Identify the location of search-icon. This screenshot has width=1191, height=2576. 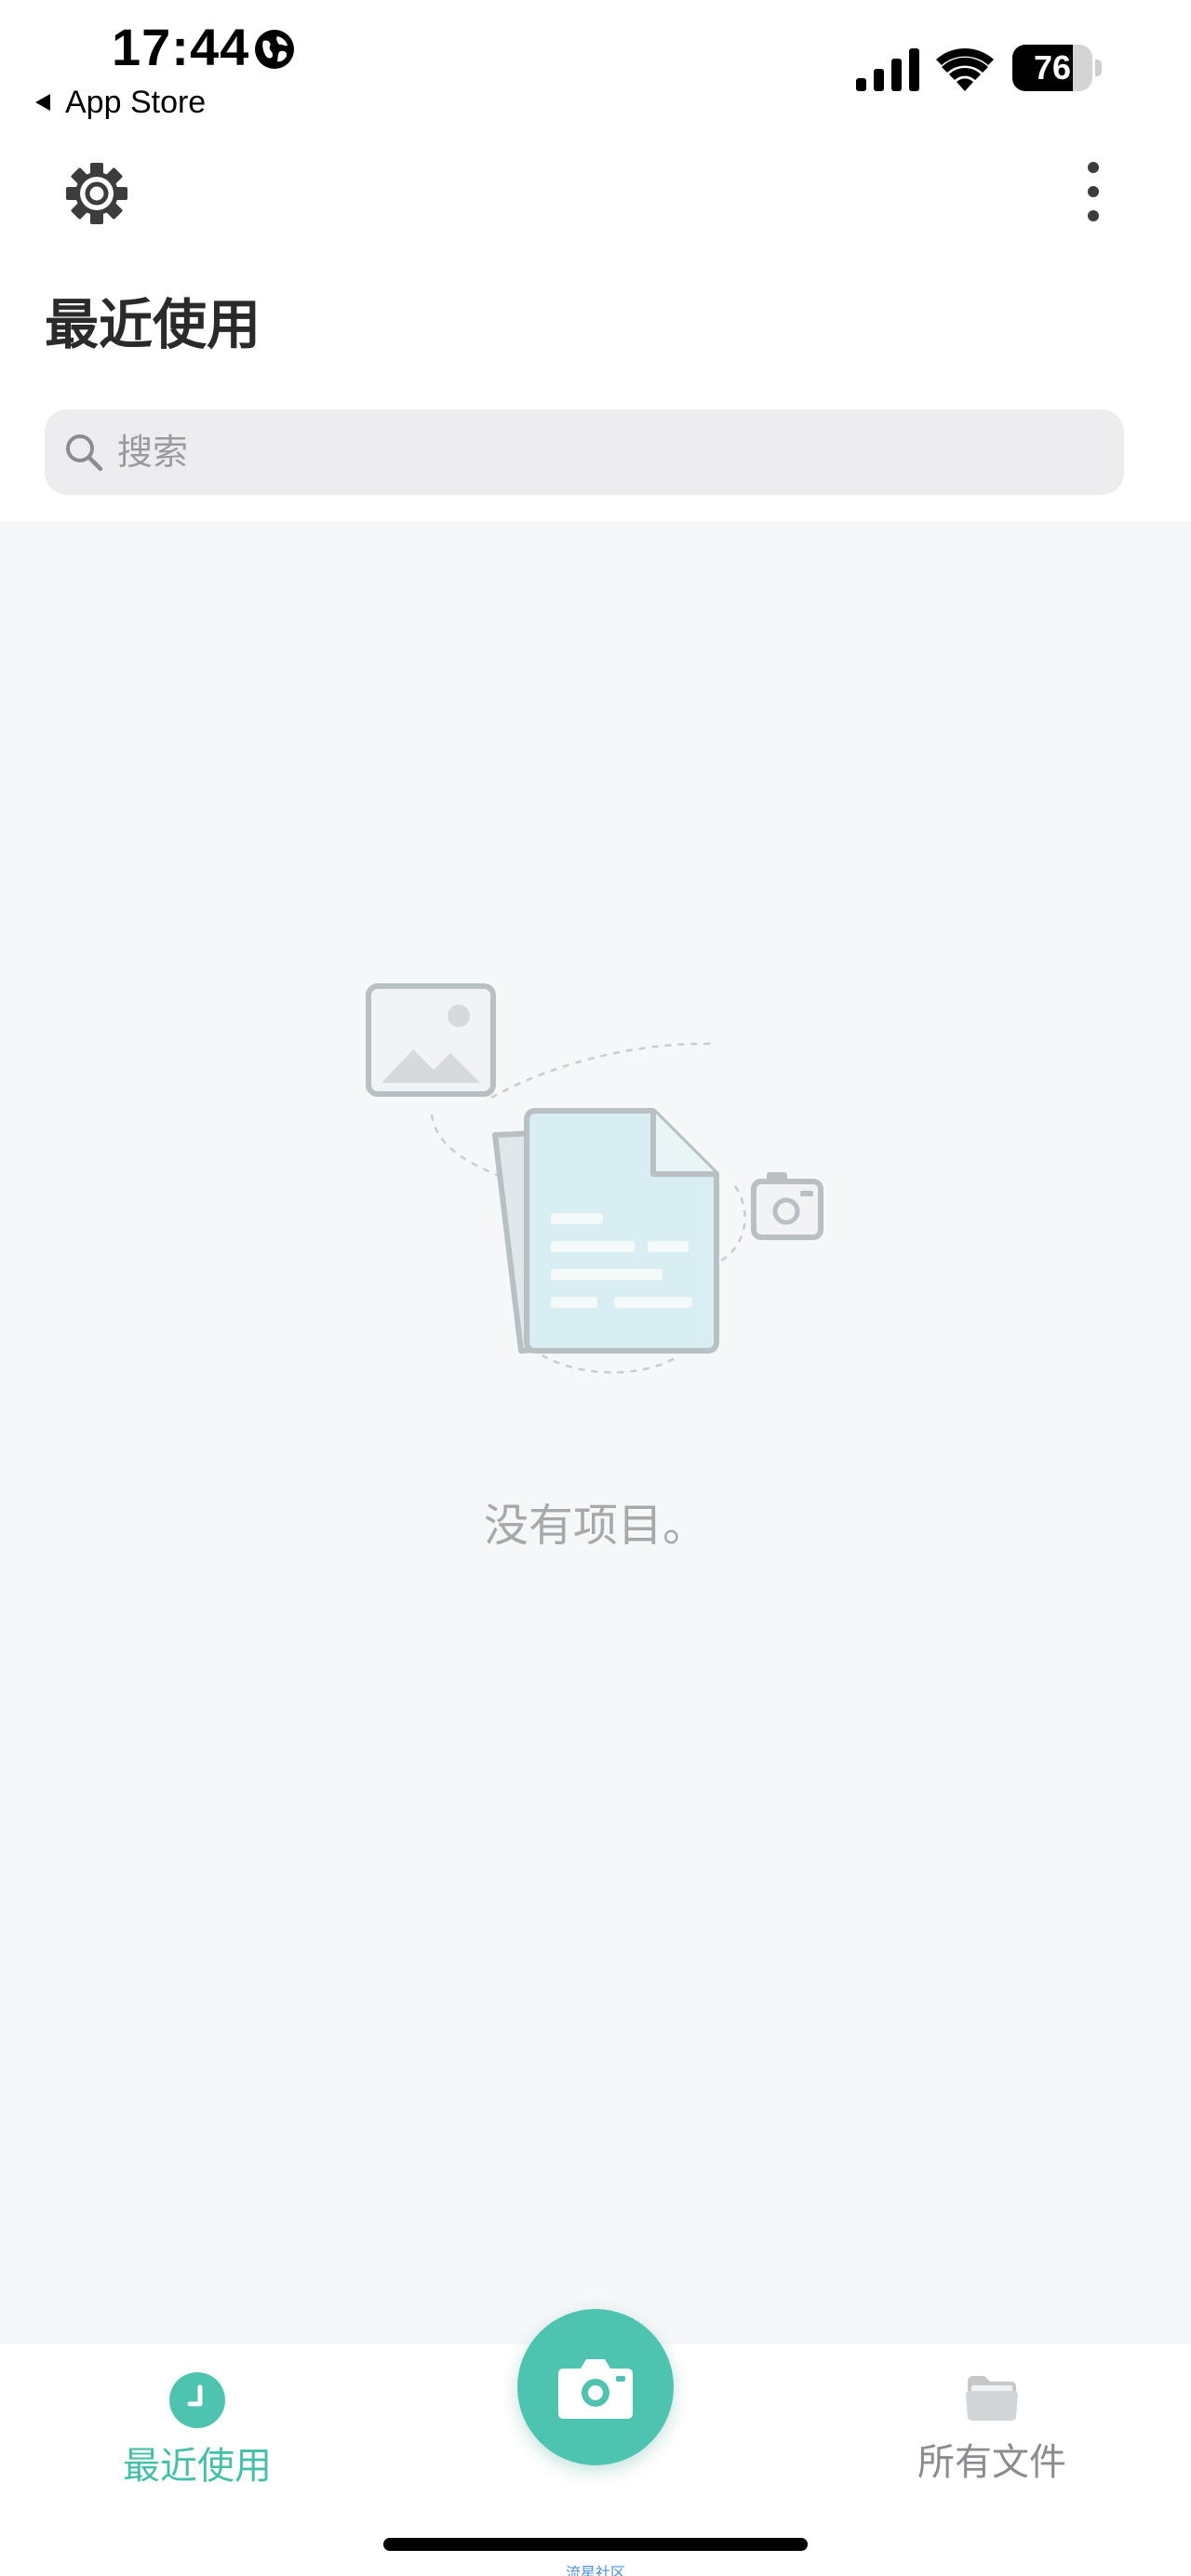
(84, 453).